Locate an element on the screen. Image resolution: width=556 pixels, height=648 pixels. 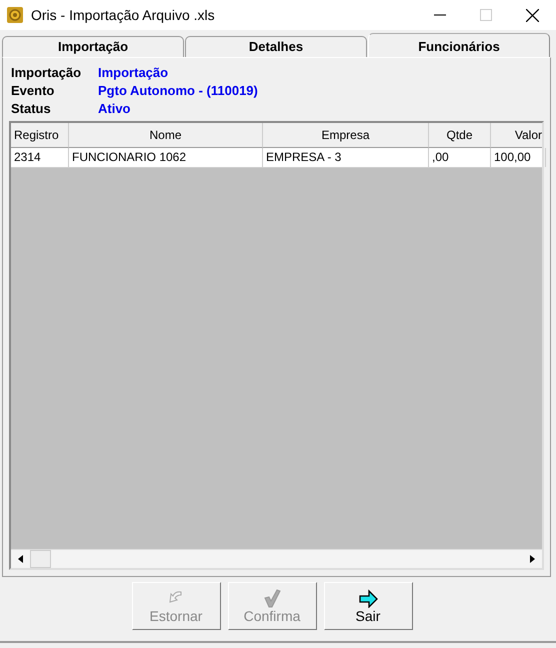
table-cell: ,00 is located at coordinates (460, 157).